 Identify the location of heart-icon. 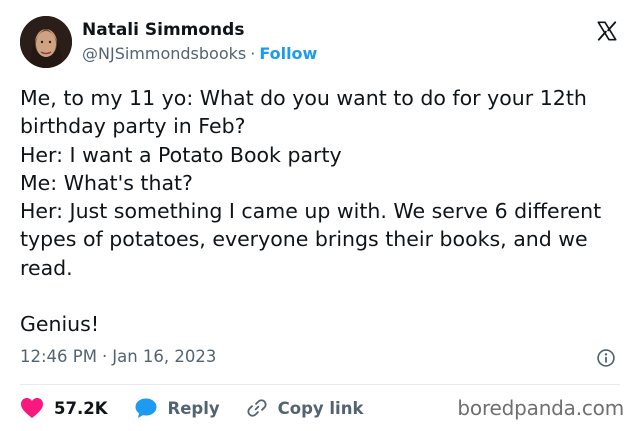
(32, 408).